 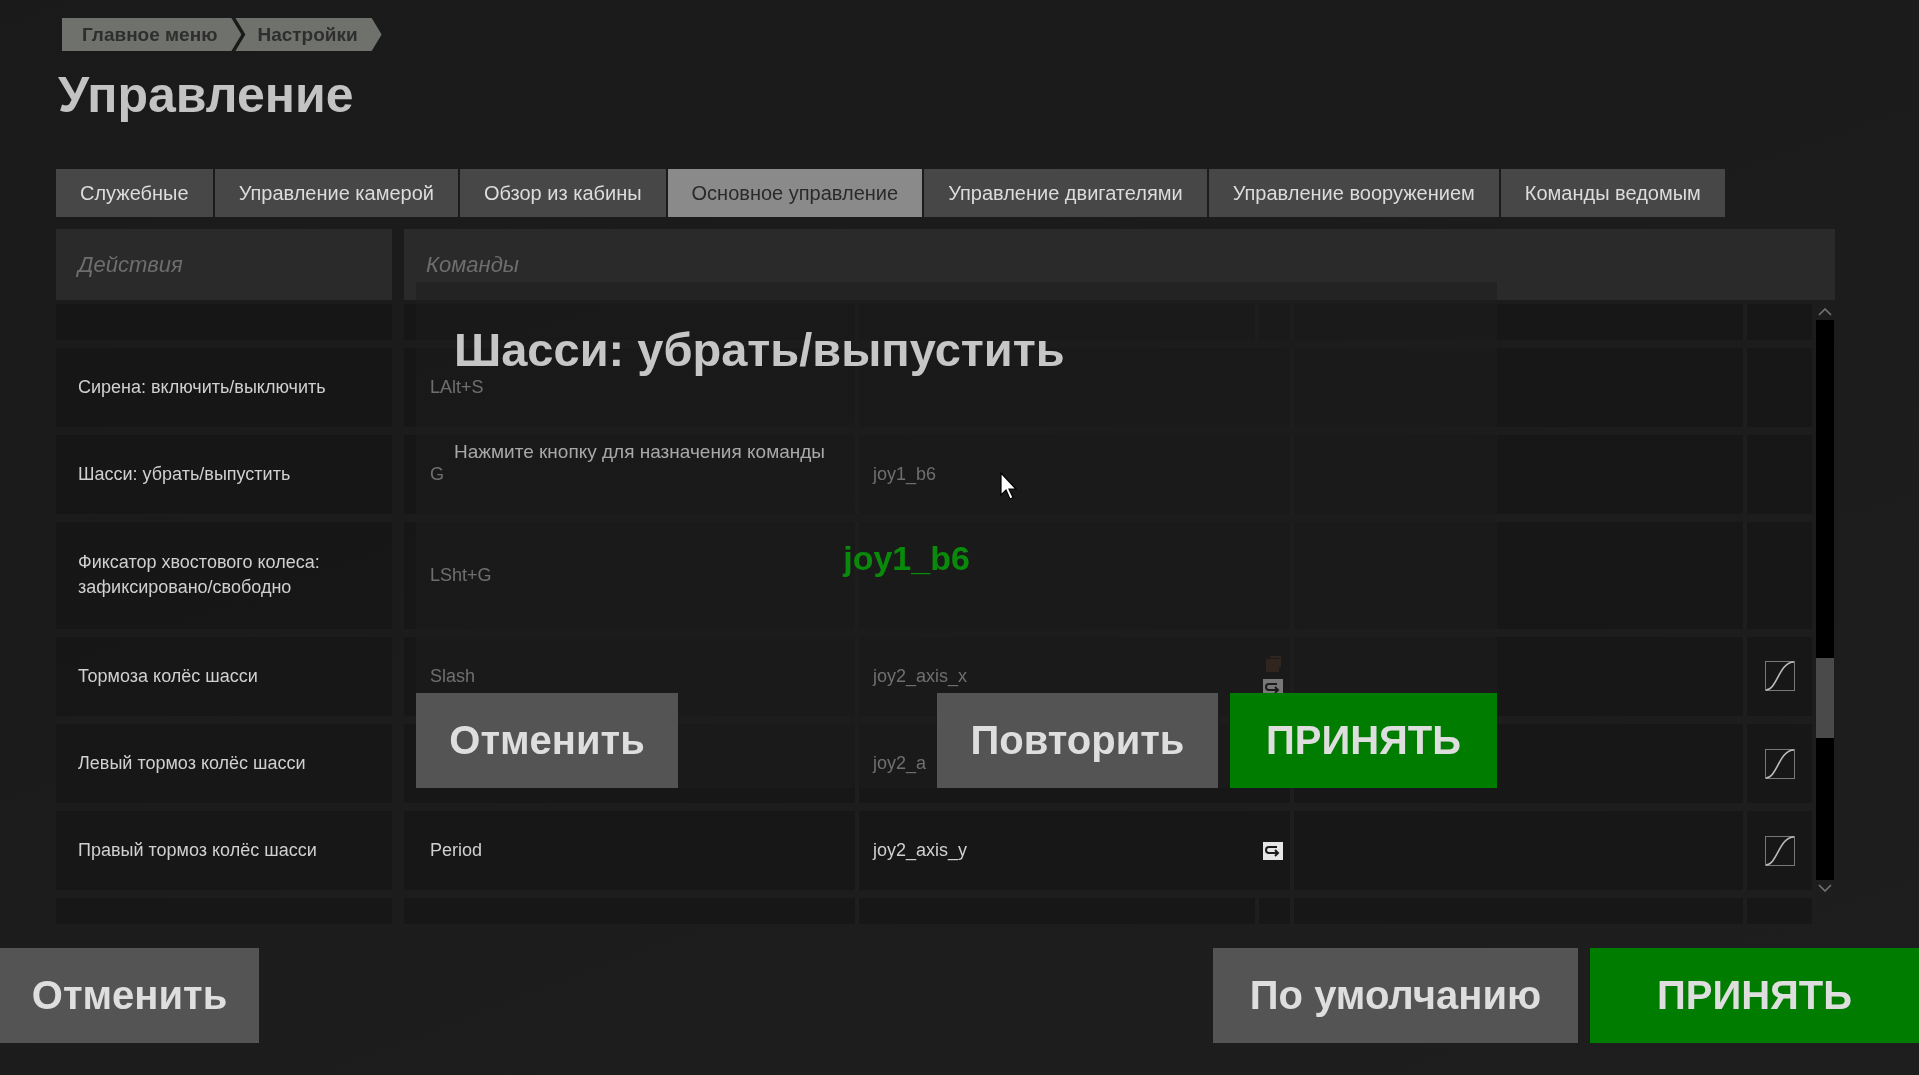 What do you see at coordinates (640, 452) in the screenshot?
I see `dialog-hint: Нажмите кнопку для назначения команды` at bounding box center [640, 452].